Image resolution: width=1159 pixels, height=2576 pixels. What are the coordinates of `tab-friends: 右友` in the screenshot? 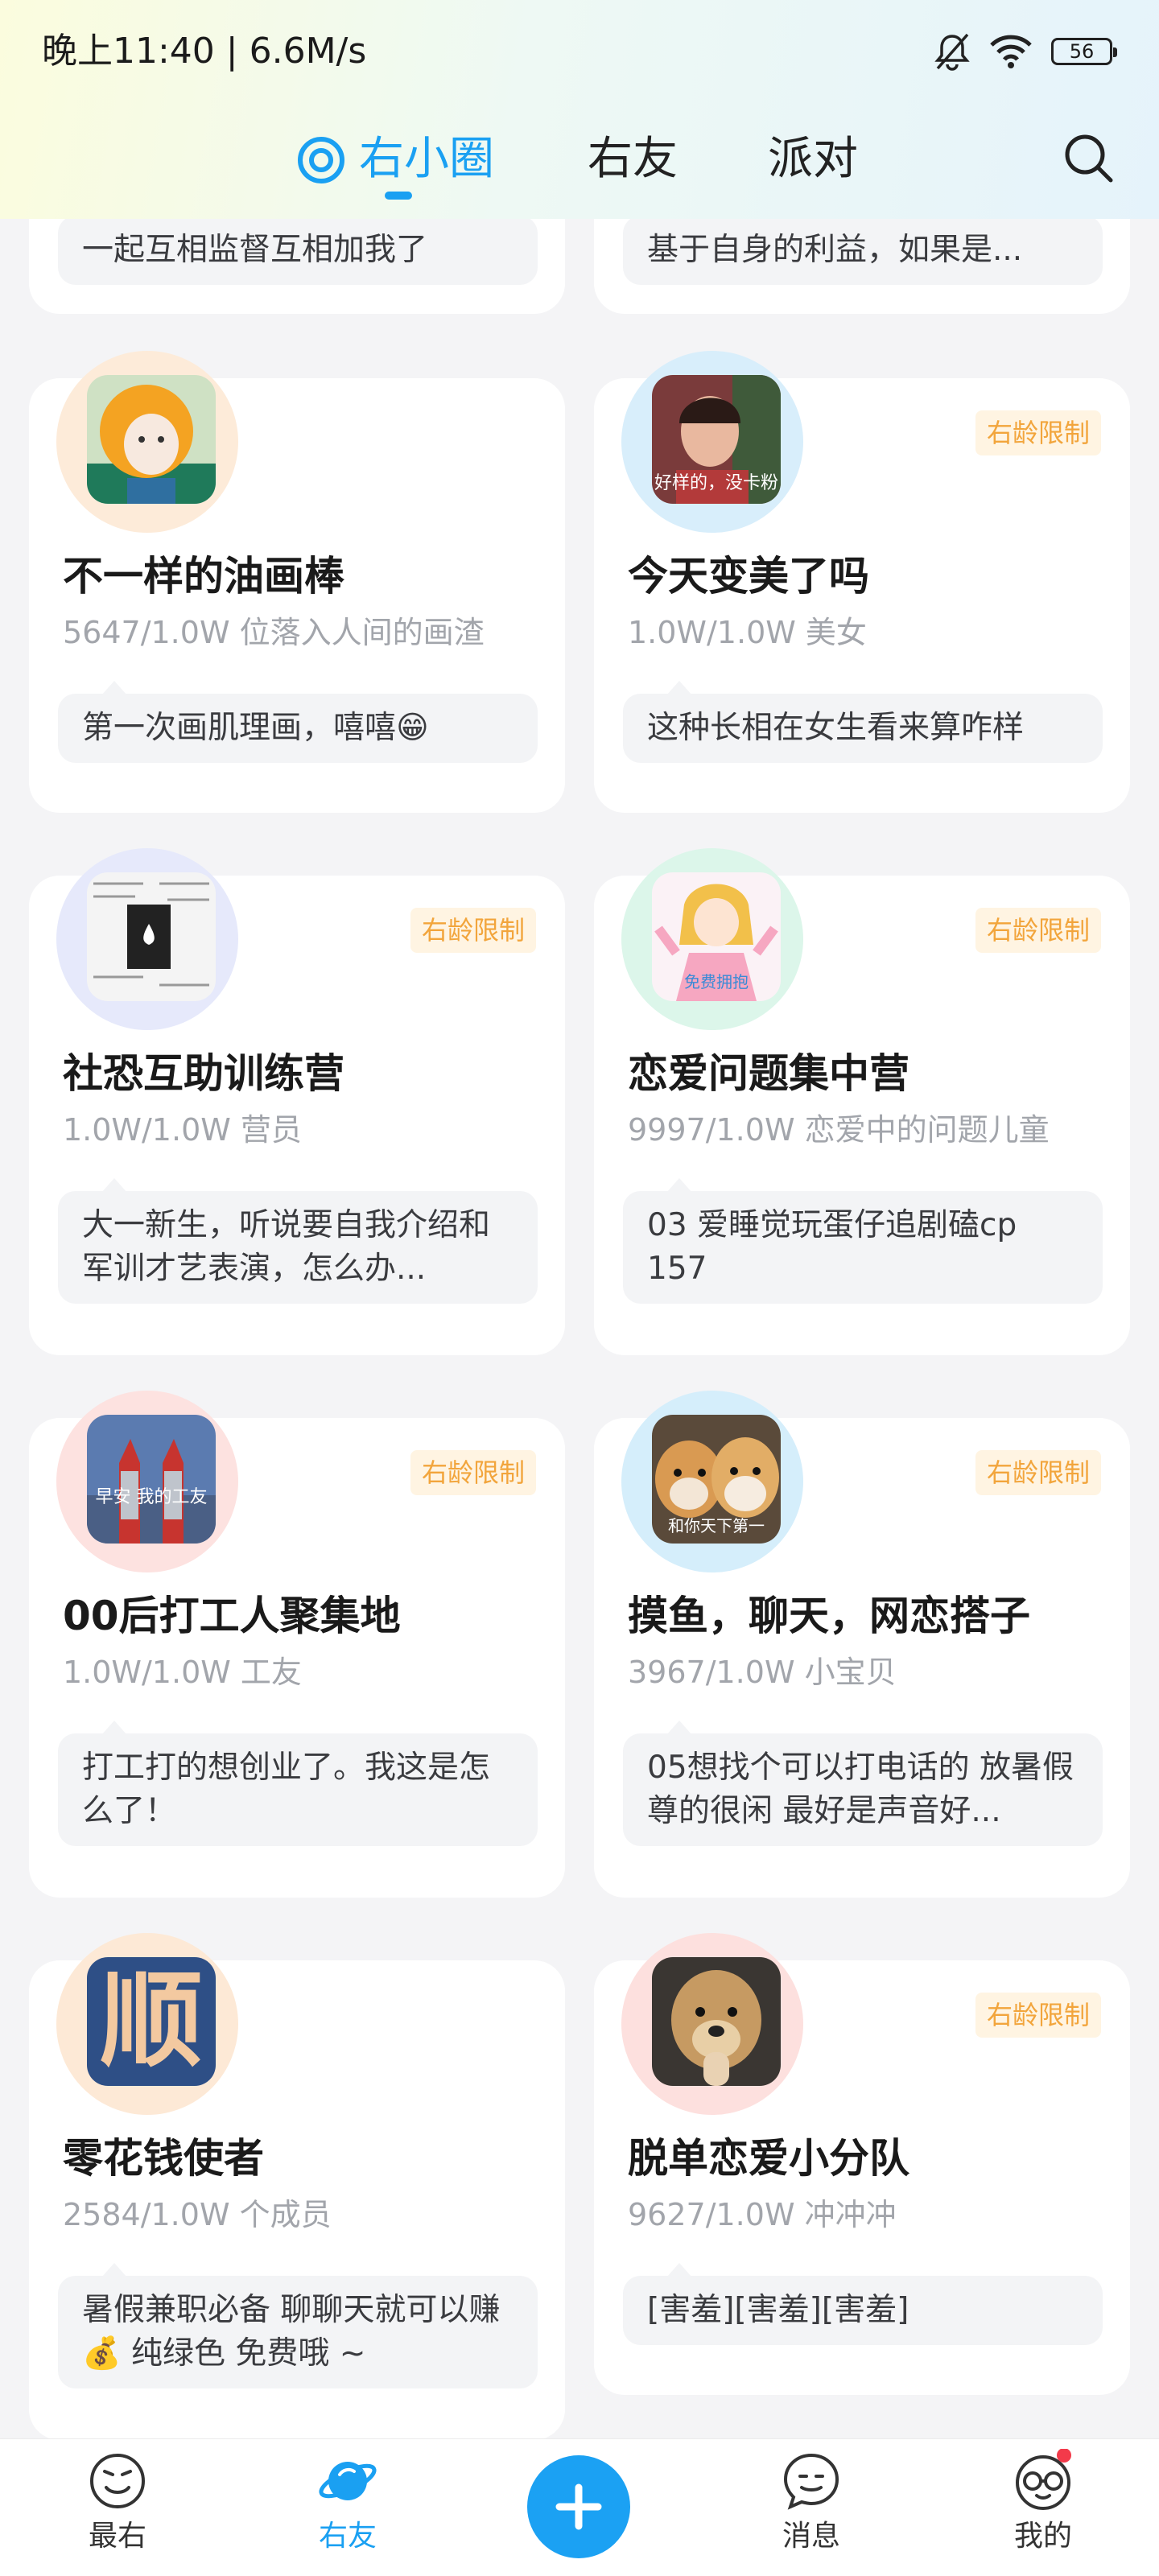 It's located at (633, 159).